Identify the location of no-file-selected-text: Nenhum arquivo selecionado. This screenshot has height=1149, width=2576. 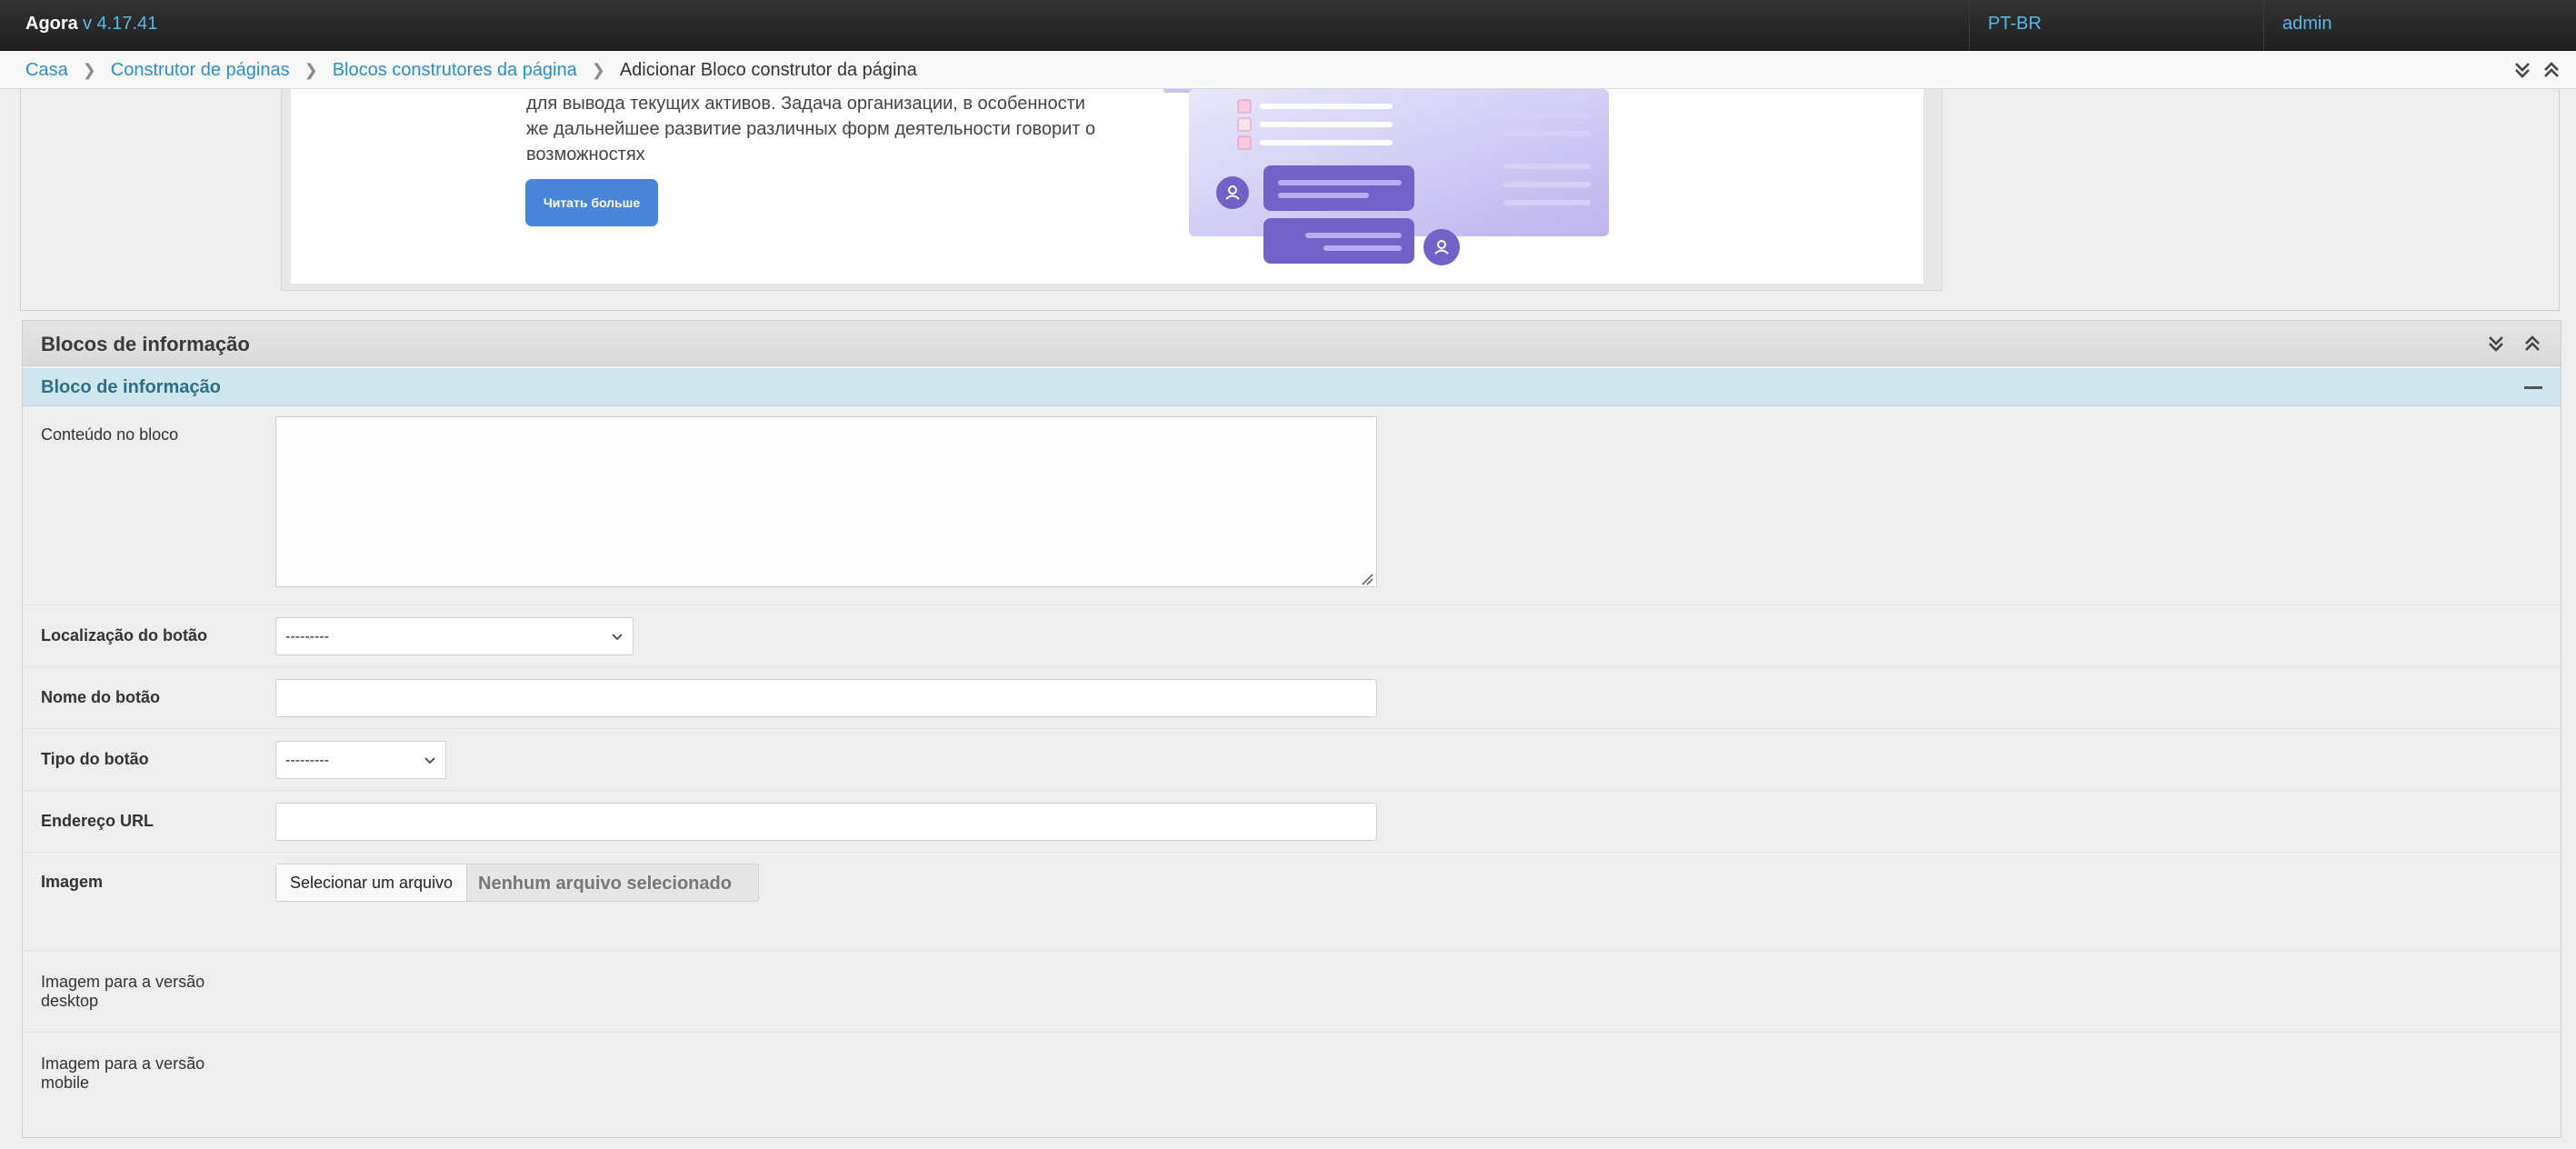
(605, 884).